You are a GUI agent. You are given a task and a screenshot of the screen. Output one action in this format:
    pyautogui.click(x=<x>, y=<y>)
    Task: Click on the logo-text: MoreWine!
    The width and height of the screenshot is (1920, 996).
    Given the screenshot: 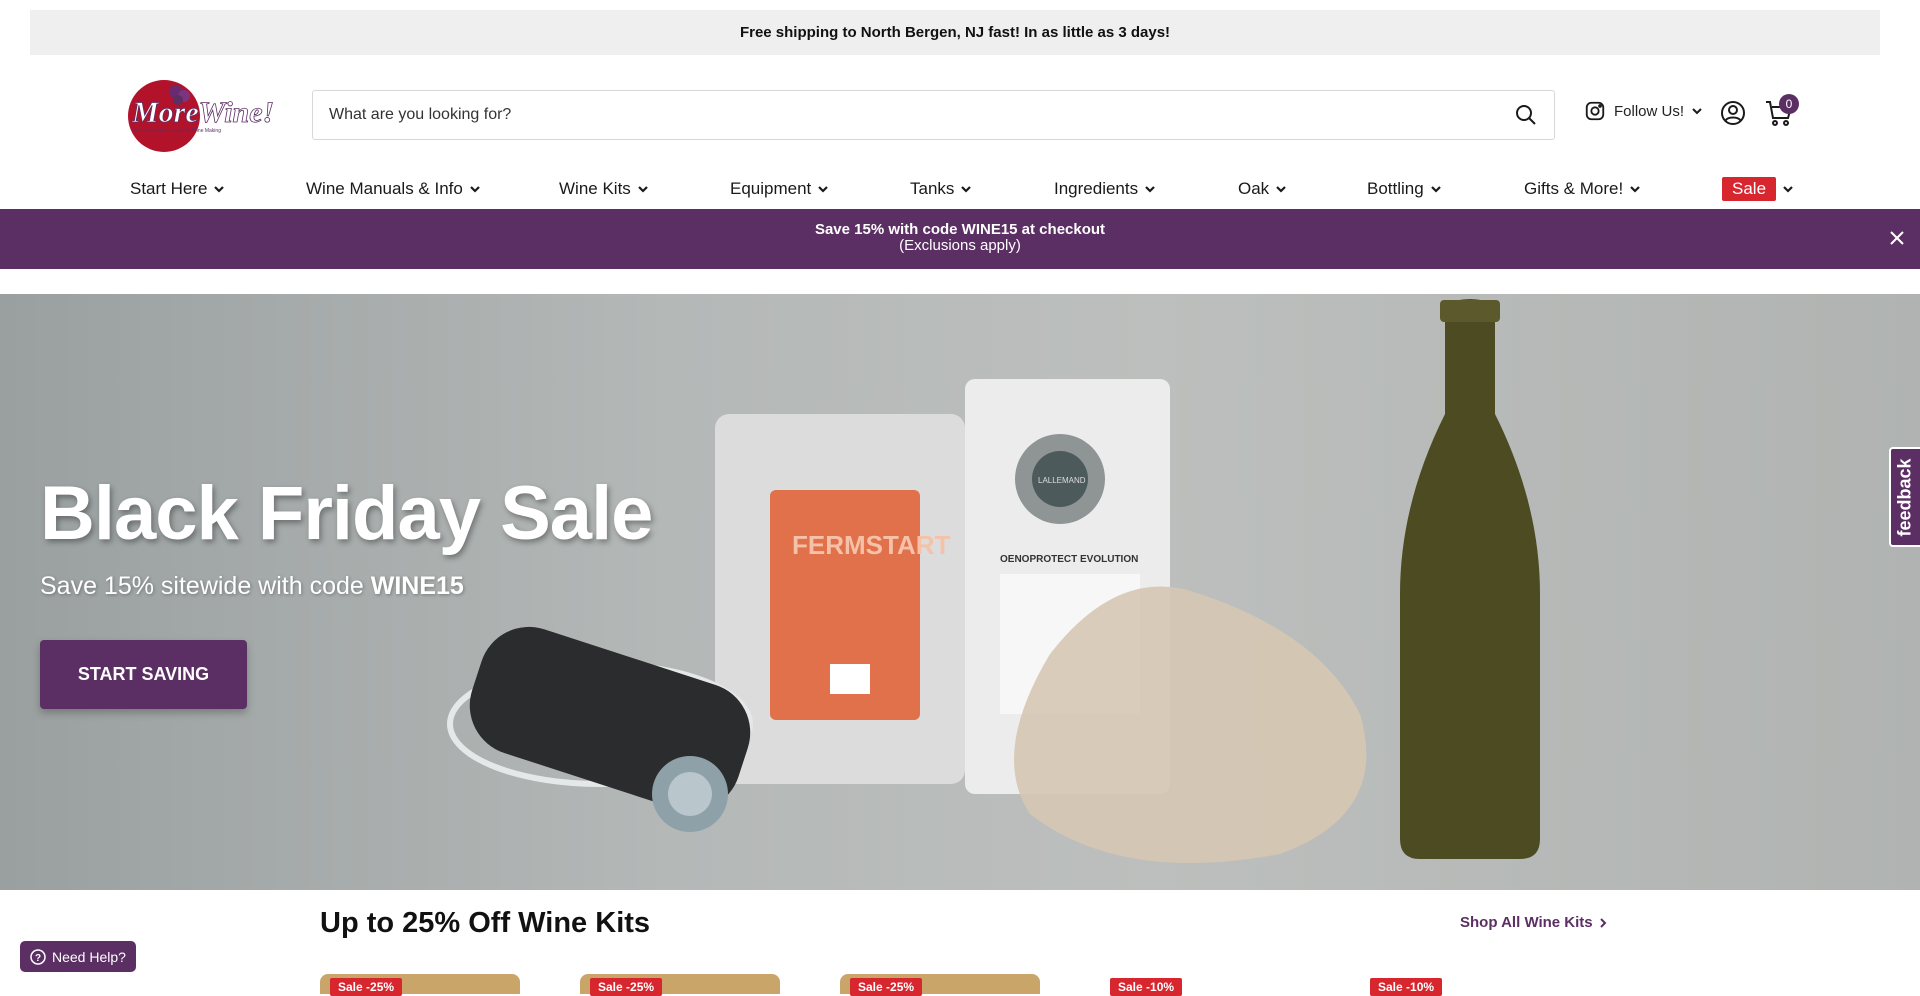 What is the action you would take?
    pyautogui.click(x=202, y=112)
    